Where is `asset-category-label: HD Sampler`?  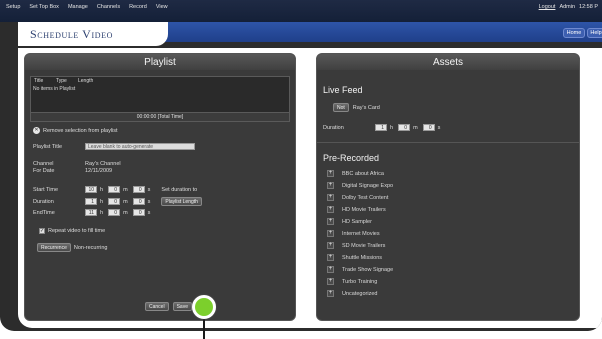 asset-category-label: HD Sampler is located at coordinates (357, 221).